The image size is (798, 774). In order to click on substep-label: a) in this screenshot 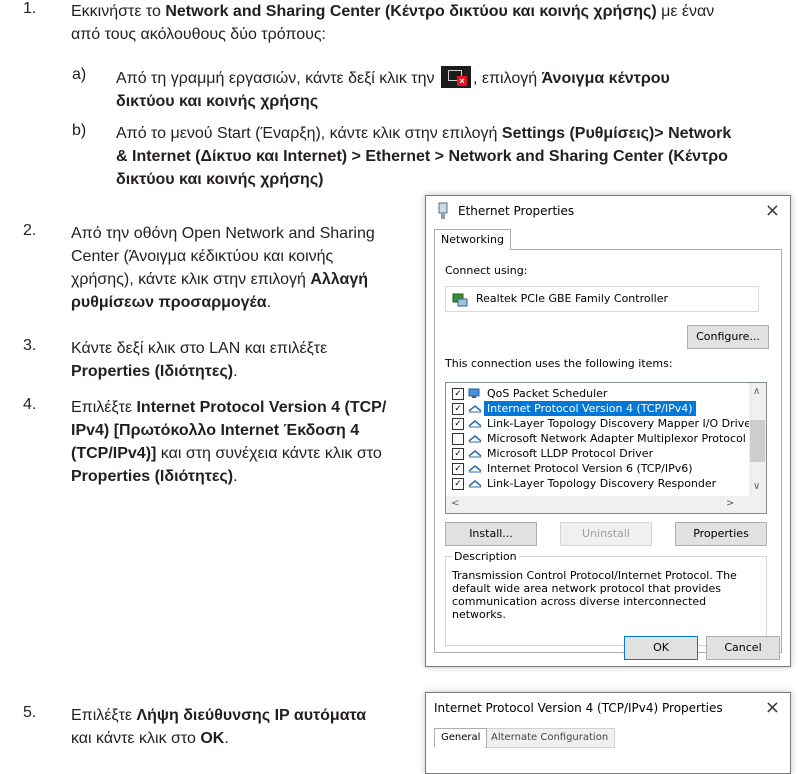, I will do `click(79, 74)`.